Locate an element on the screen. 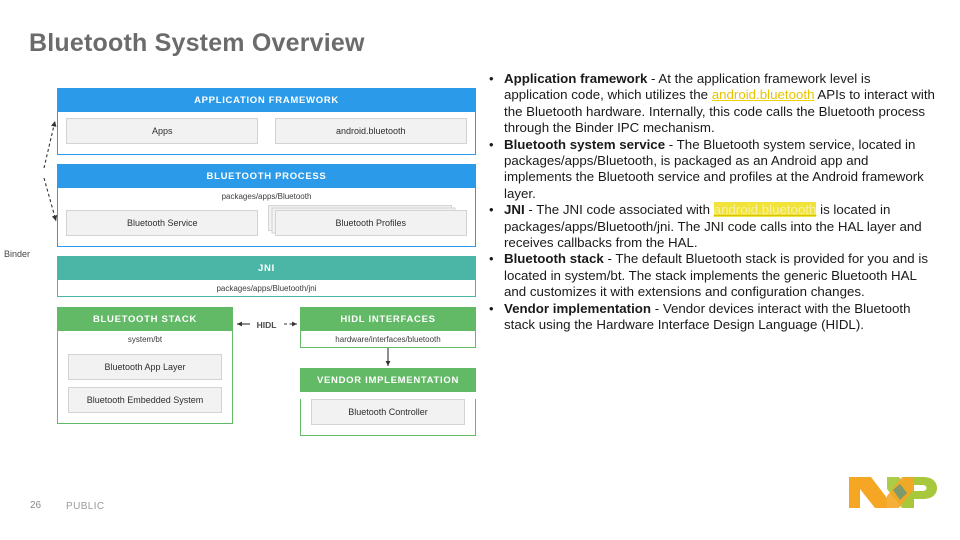 This screenshot has height=540, width=960. bluetooth-app-layer-box: Bluetooth App Layer is located at coordinates (145, 367).